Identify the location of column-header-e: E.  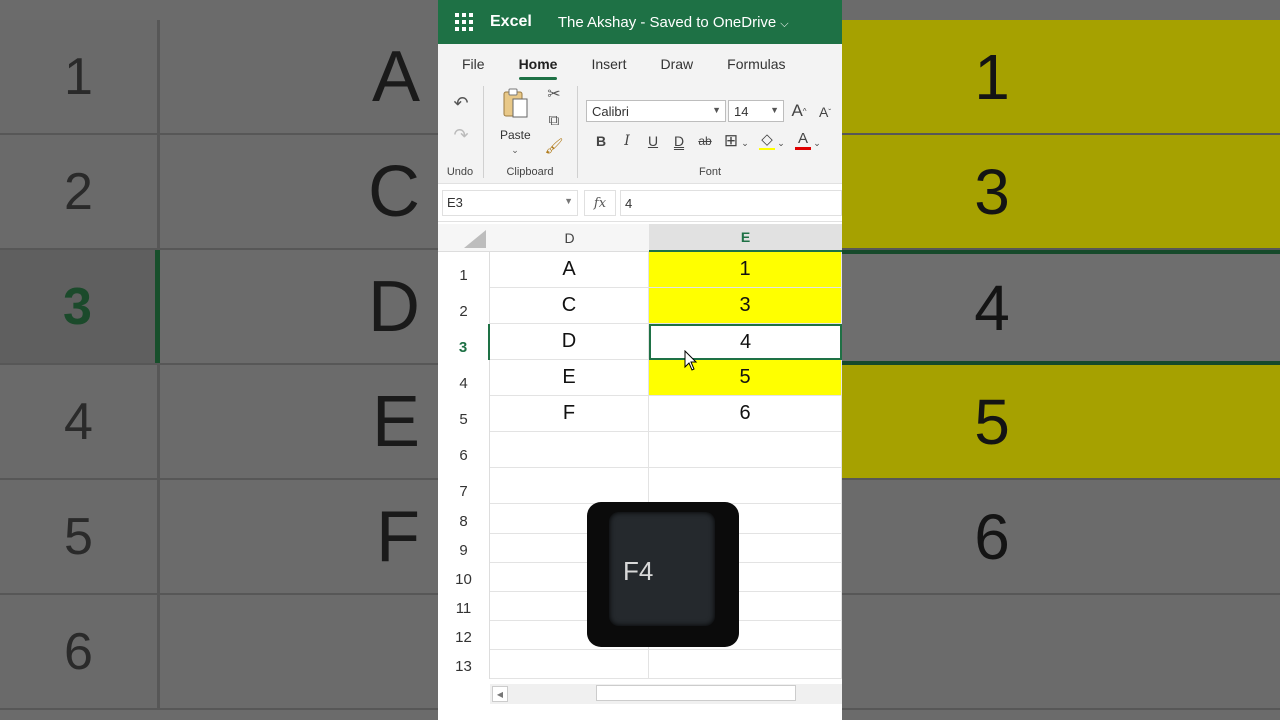
(745, 238).